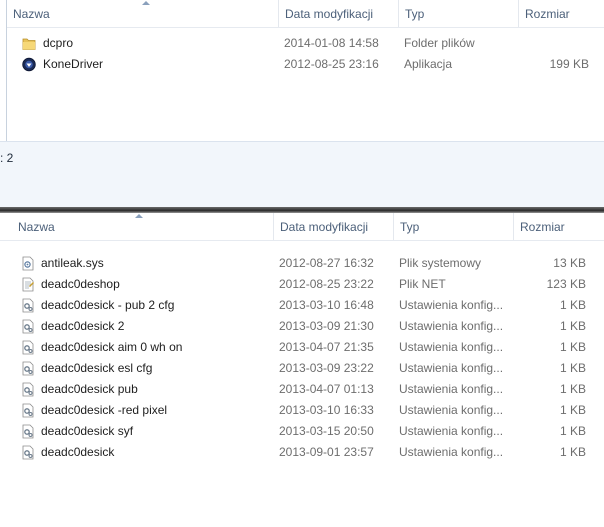  I want to click on file-date-modified: 2012-08-27 16:32, so click(326, 263).